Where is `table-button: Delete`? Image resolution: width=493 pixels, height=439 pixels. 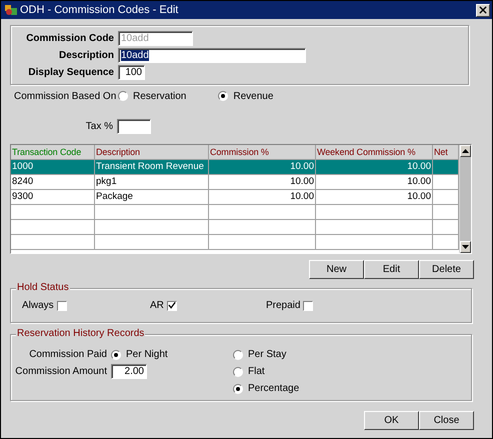
table-button: Delete is located at coordinates (446, 269).